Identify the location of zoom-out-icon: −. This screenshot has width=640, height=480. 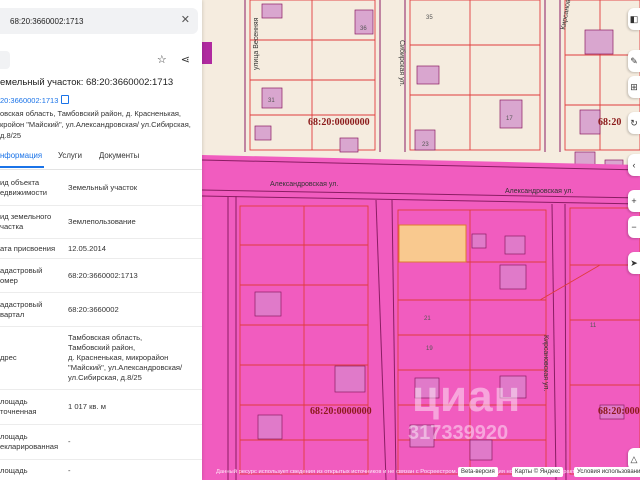
(634, 227).